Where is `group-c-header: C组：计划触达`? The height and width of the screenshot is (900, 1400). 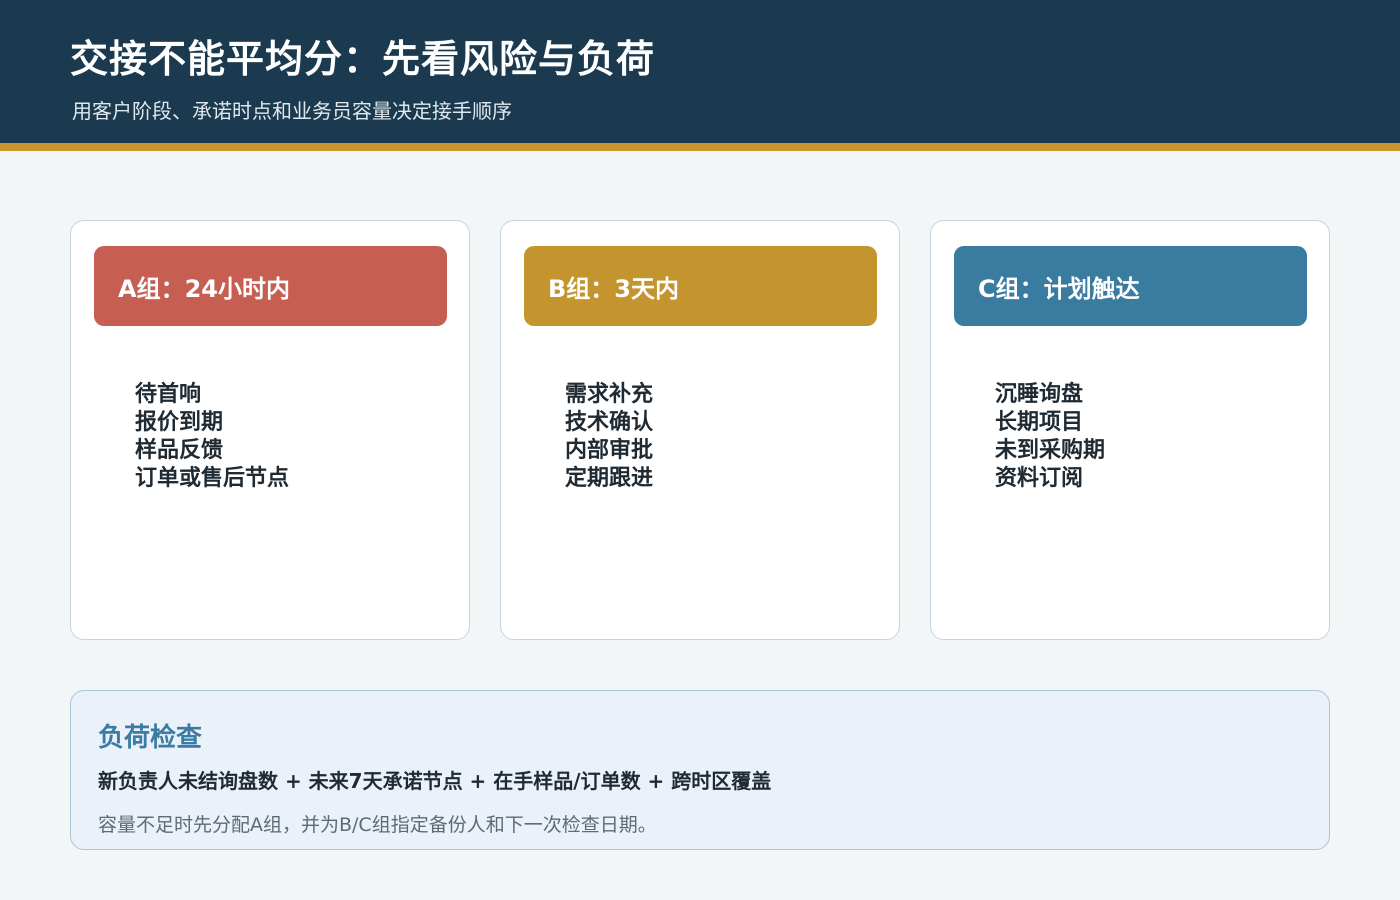
group-c-header: C组：计划触达 is located at coordinates (1130, 286).